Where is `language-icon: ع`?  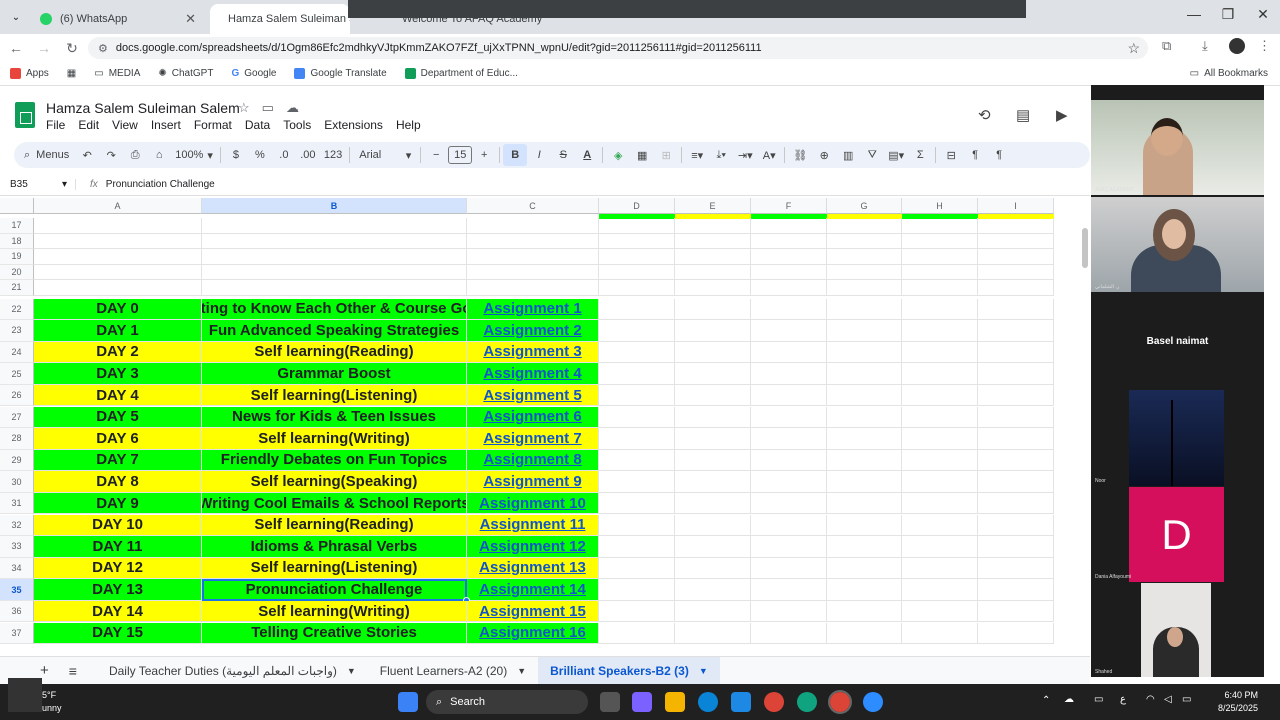
language-icon: ع is located at coordinates (1123, 699).